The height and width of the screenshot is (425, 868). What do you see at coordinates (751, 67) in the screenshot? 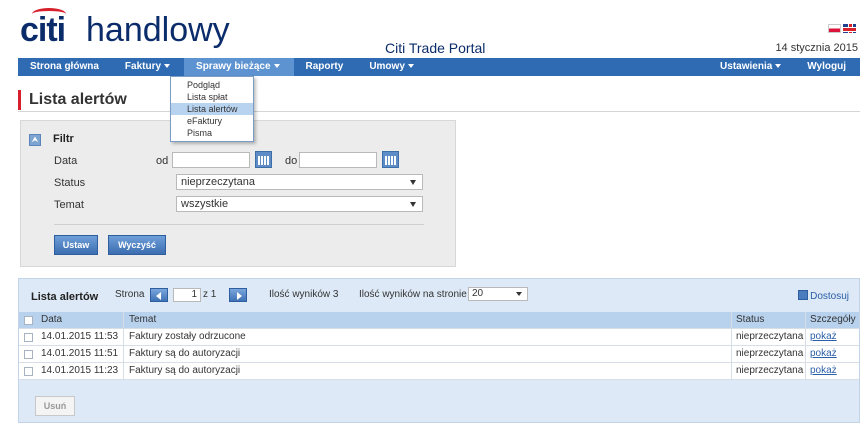
I see `nav-ustawienia: Ustawienia` at bounding box center [751, 67].